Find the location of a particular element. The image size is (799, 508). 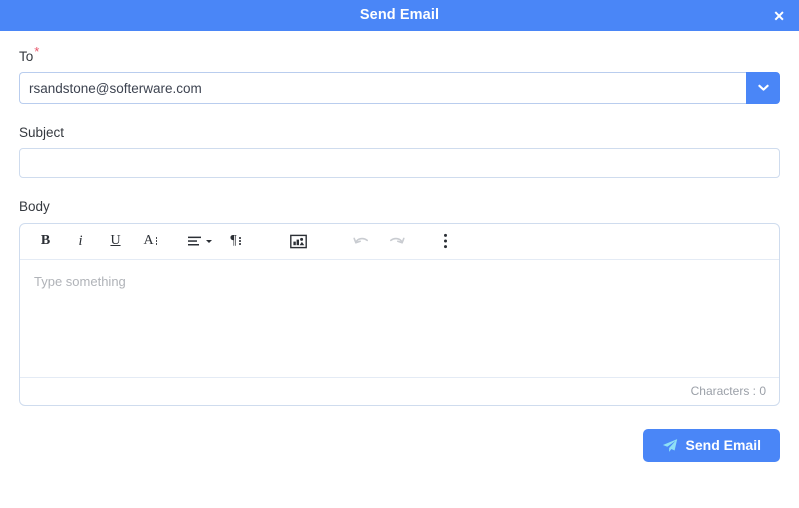

insert-image-icon is located at coordinates (298, 241).